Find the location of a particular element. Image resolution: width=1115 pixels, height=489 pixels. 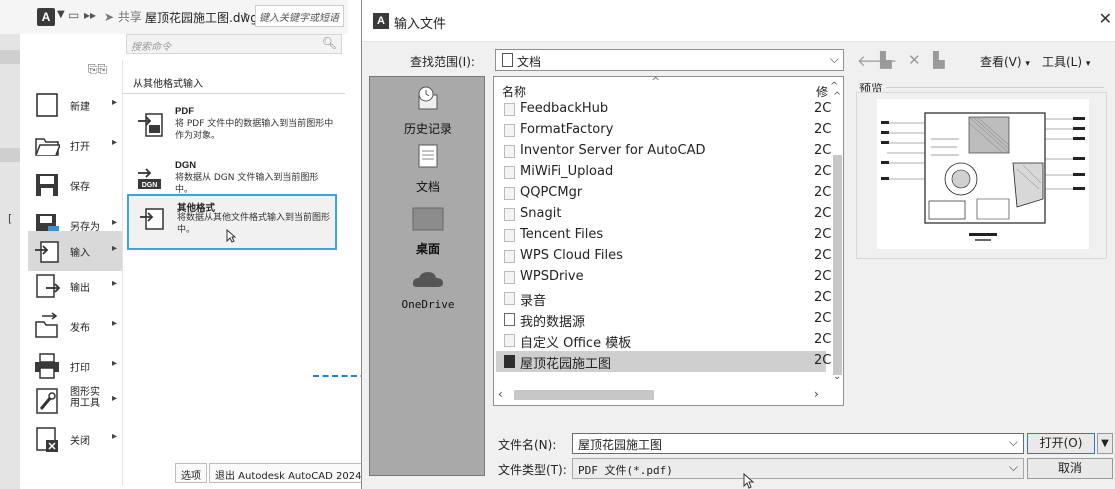

tools-menu: 工具(L) ▾ is located at coordinates (1066, 61).